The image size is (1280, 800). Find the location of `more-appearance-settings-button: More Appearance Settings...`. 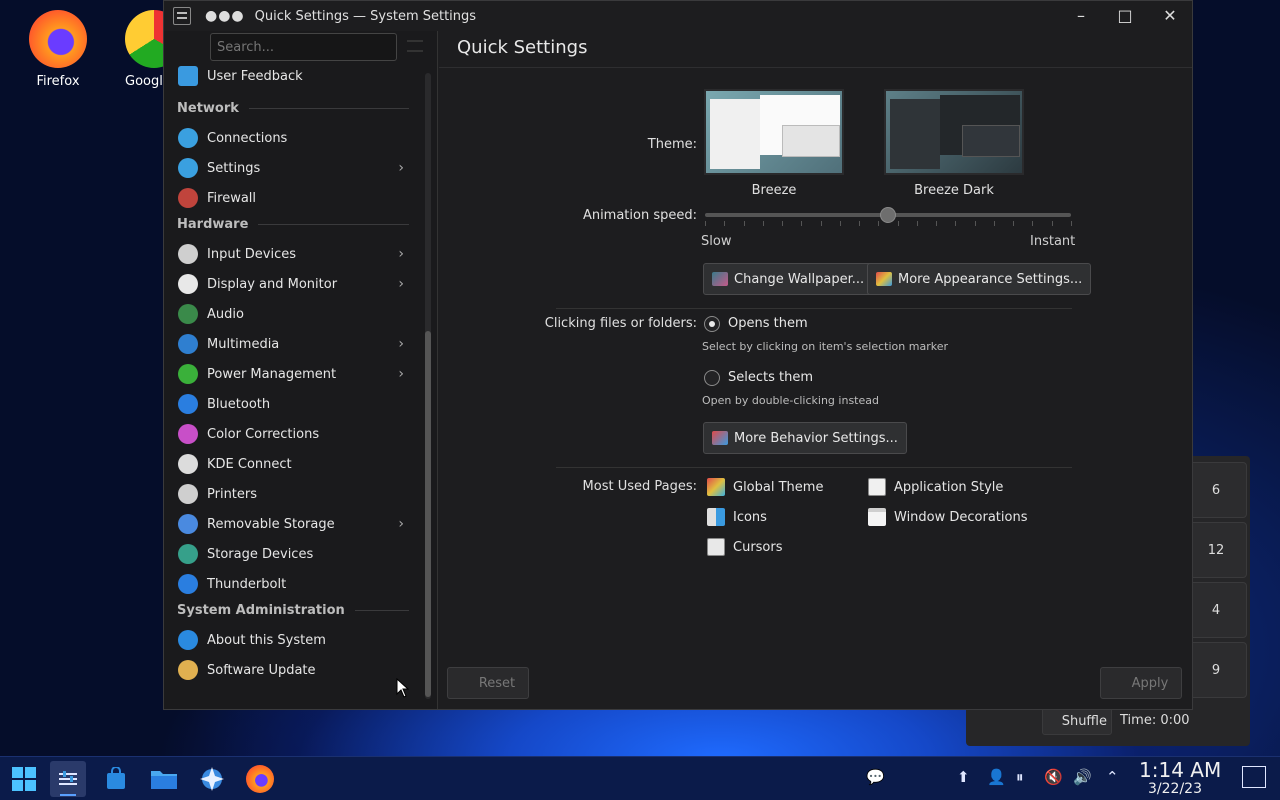

more-appearance-settings-button: More Appearance Settings... is located at coordinates (979, 279).